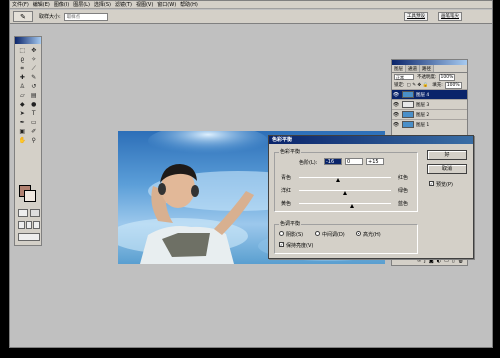 Image resolution: width=500 pixels, height=358 pixels. I want to click on blend-mode-select: 正常, so click(404, 77).